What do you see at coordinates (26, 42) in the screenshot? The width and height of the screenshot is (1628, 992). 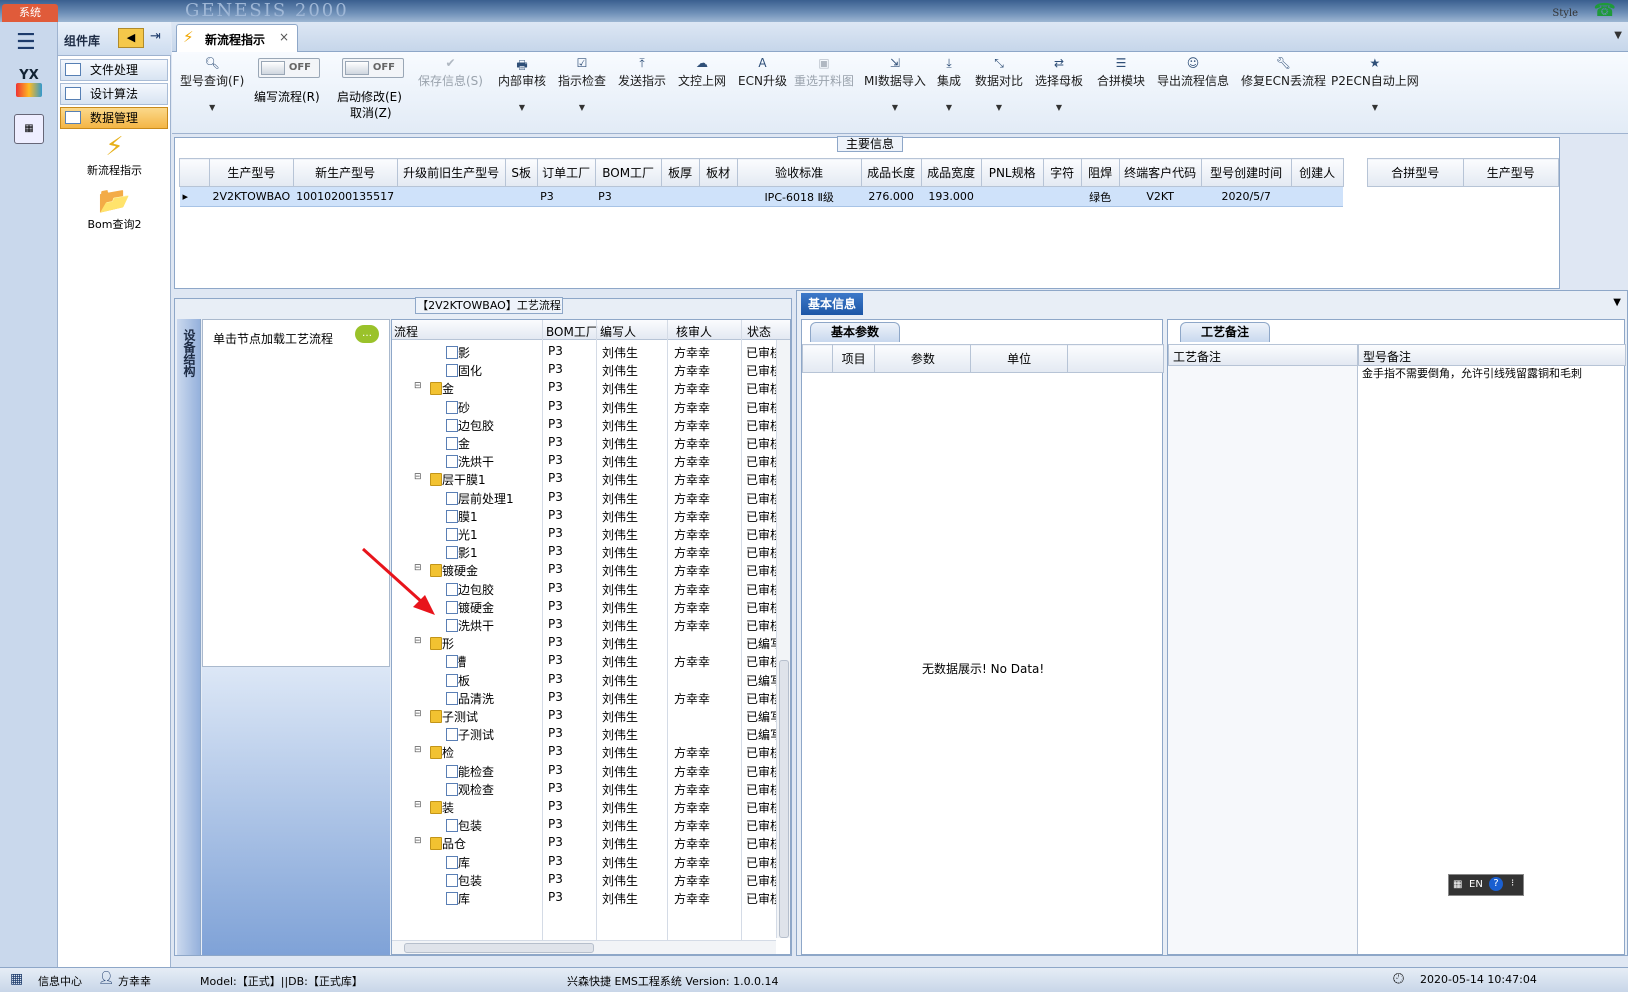 I see `menu-icon: ☰` at bounding box center [26, 42].